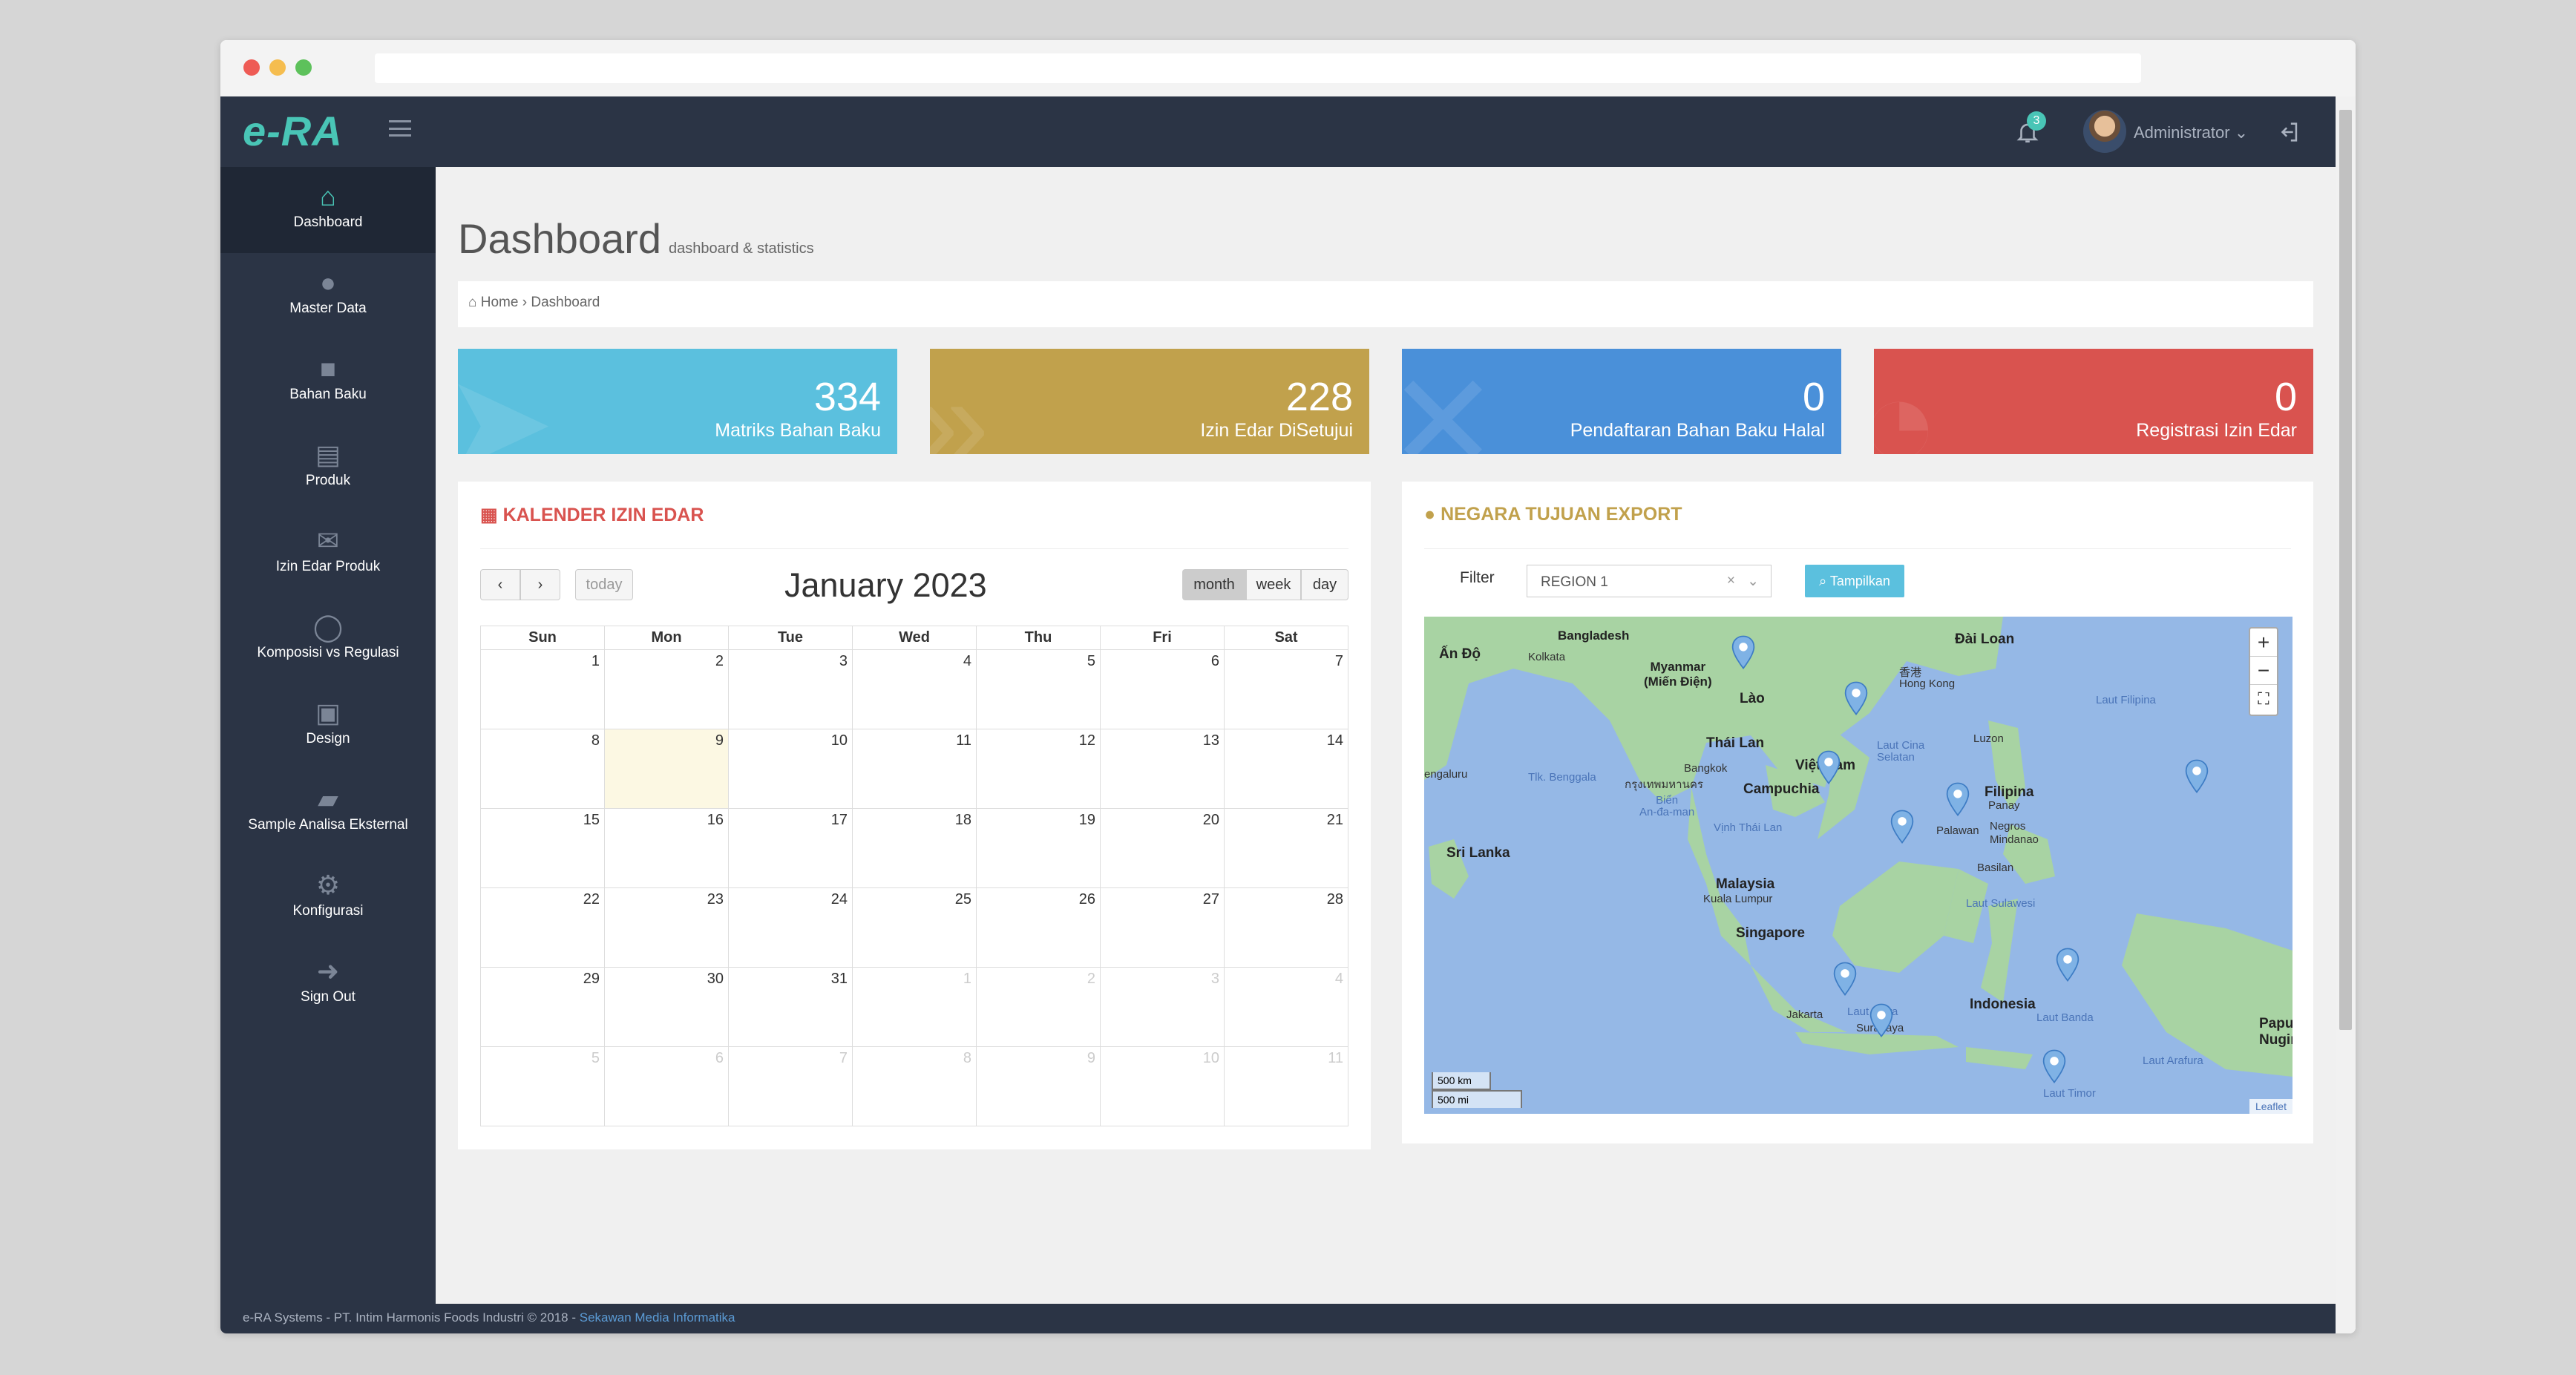  I want to click on calendar-day-cell: 15, so click(542, 848).